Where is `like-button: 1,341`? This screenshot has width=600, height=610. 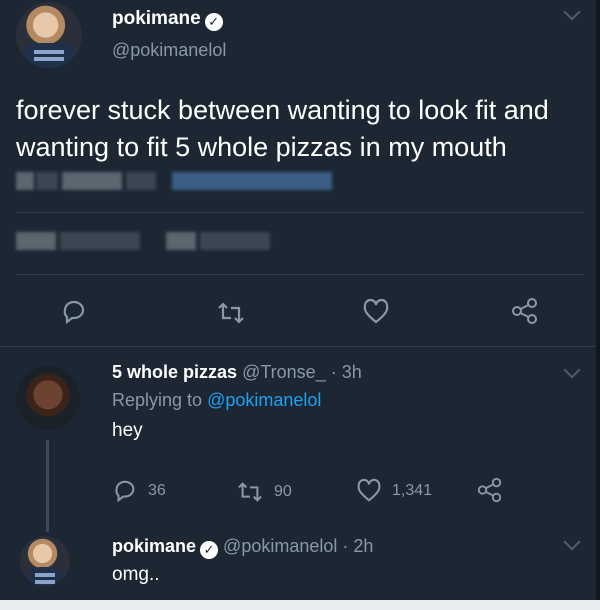
like-button: 1,341 is located at coordinates (394, 491).